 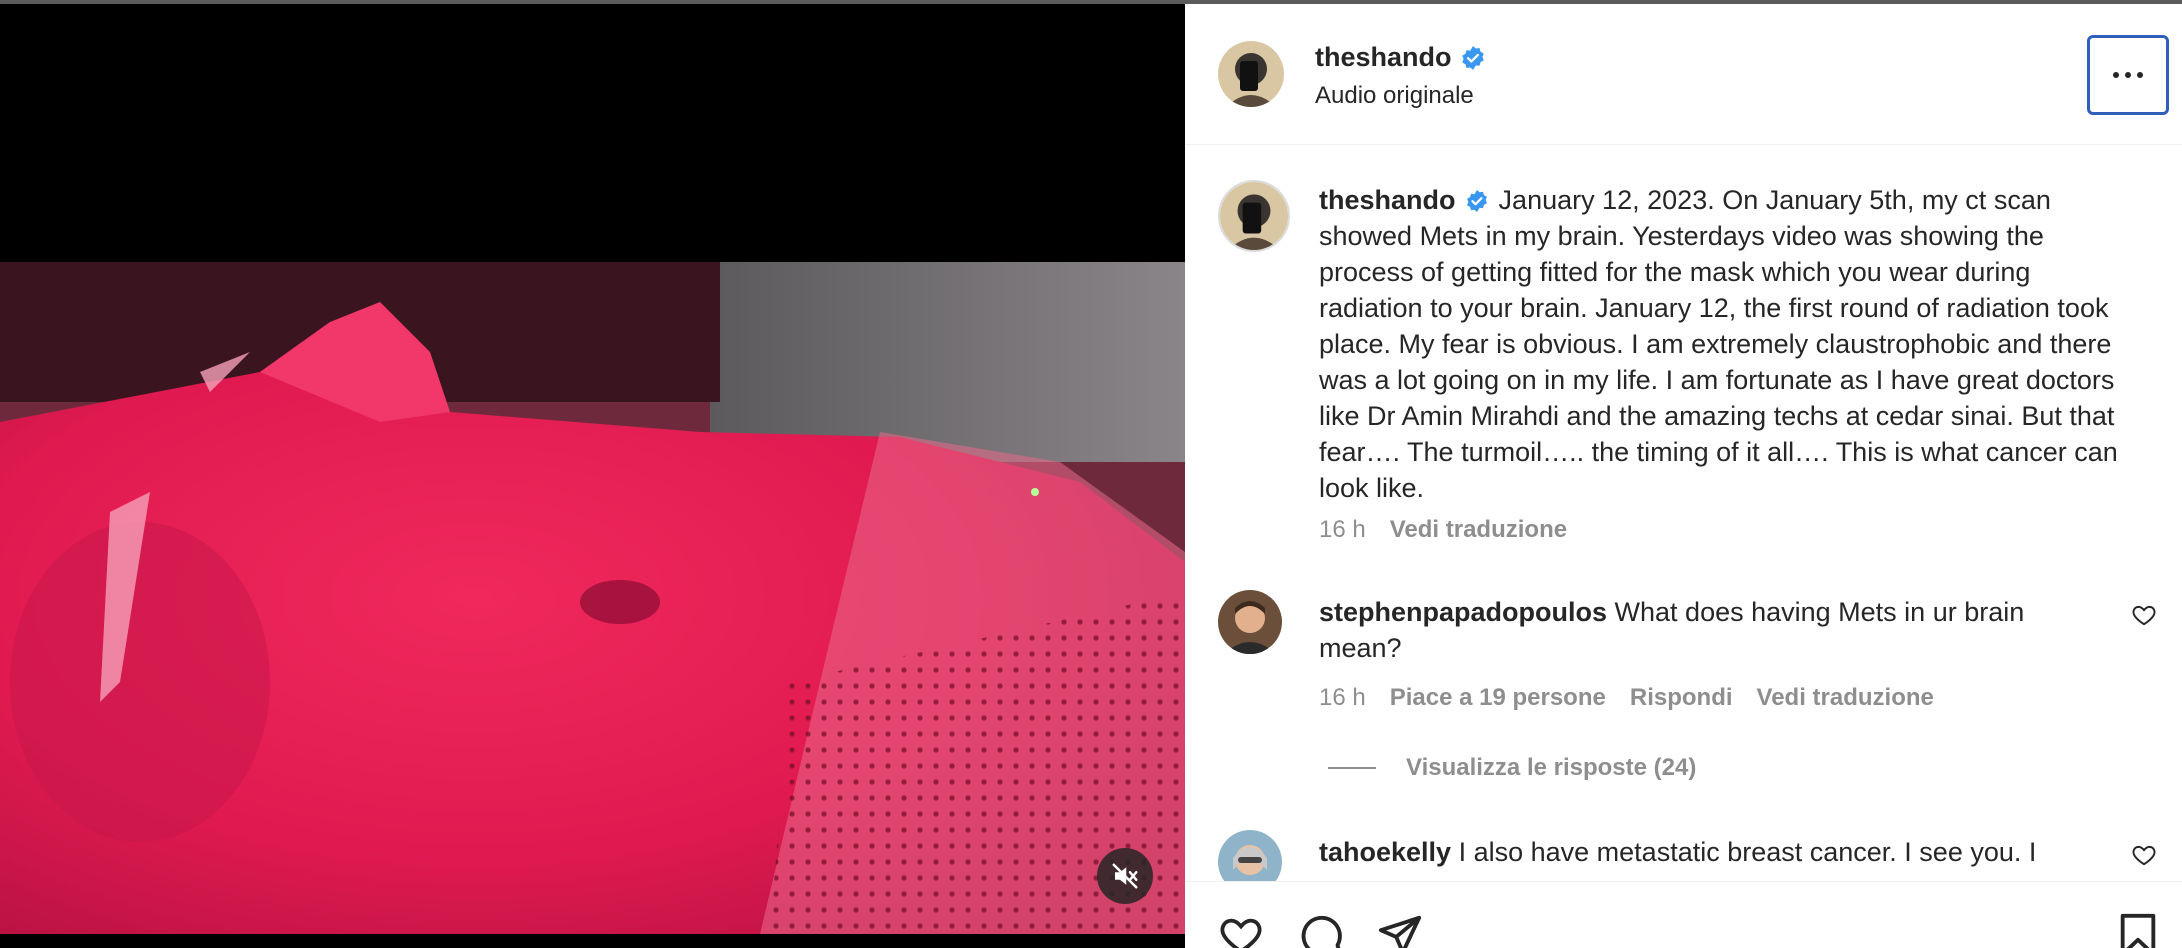 What do you see at coordinates (1352, 768) in the screenshot?
I see `replies-divider` at bounding box center [1352, 768].